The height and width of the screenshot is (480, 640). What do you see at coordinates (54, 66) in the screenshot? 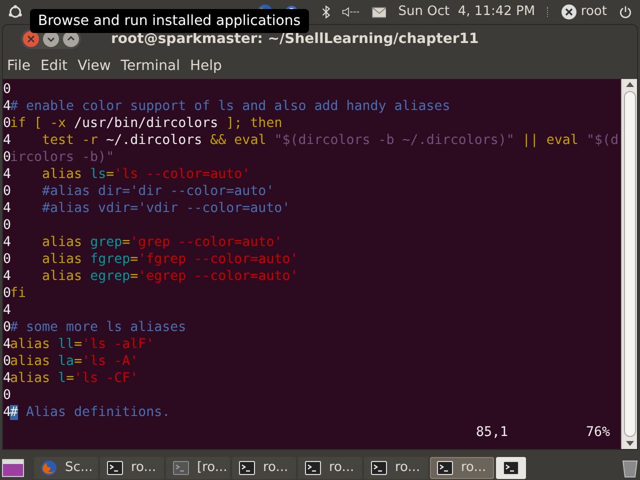
I see `menu-item: Edit` at bounding box center [54, 66].